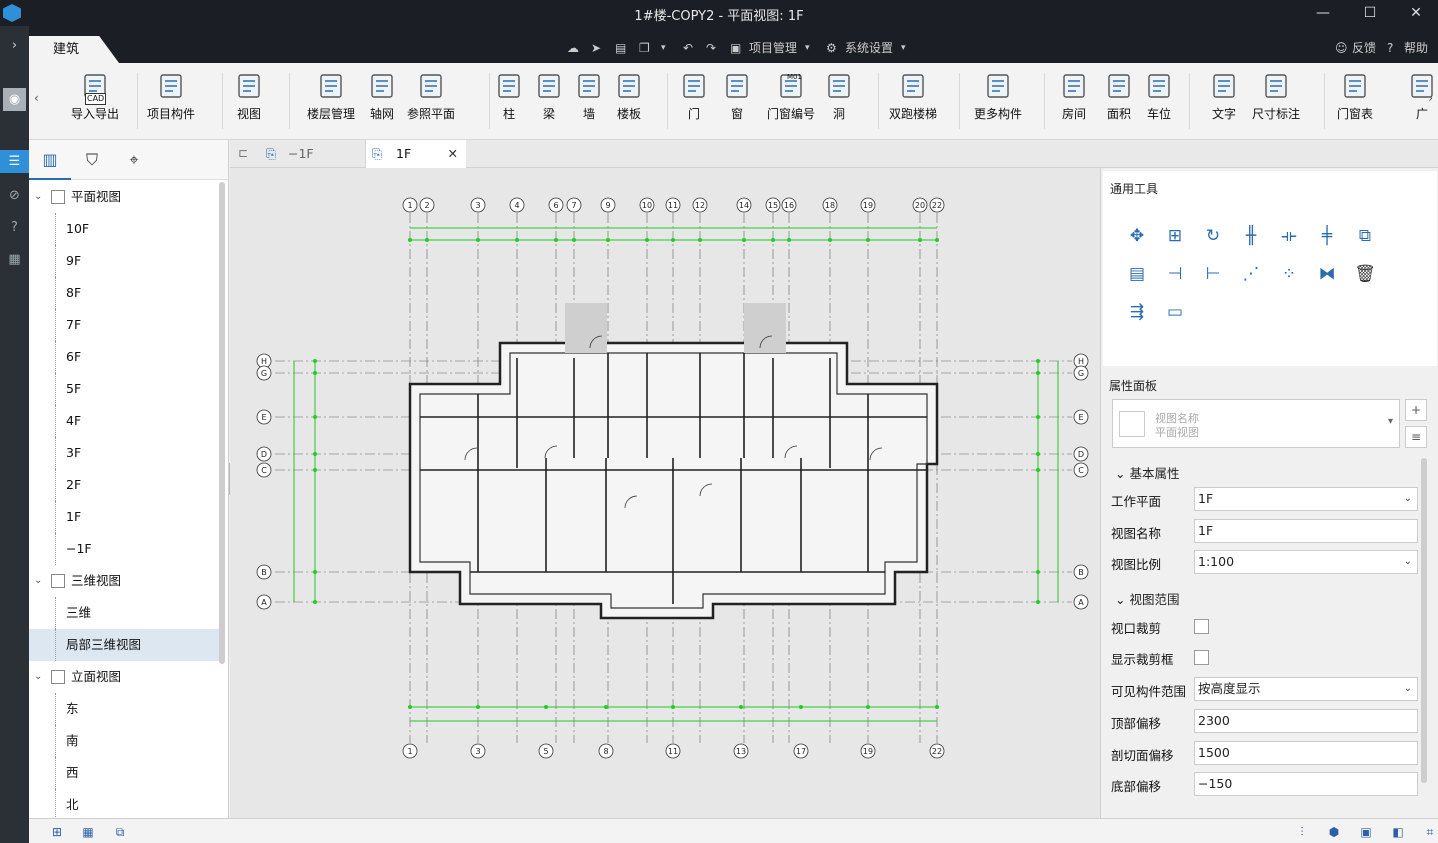 This screenshot has height=843, width=1438. What do you see at coordinates (14, 259) in the screenshot?
I see `grid-apps-icon: ▦` at bounding box center [14, 259].